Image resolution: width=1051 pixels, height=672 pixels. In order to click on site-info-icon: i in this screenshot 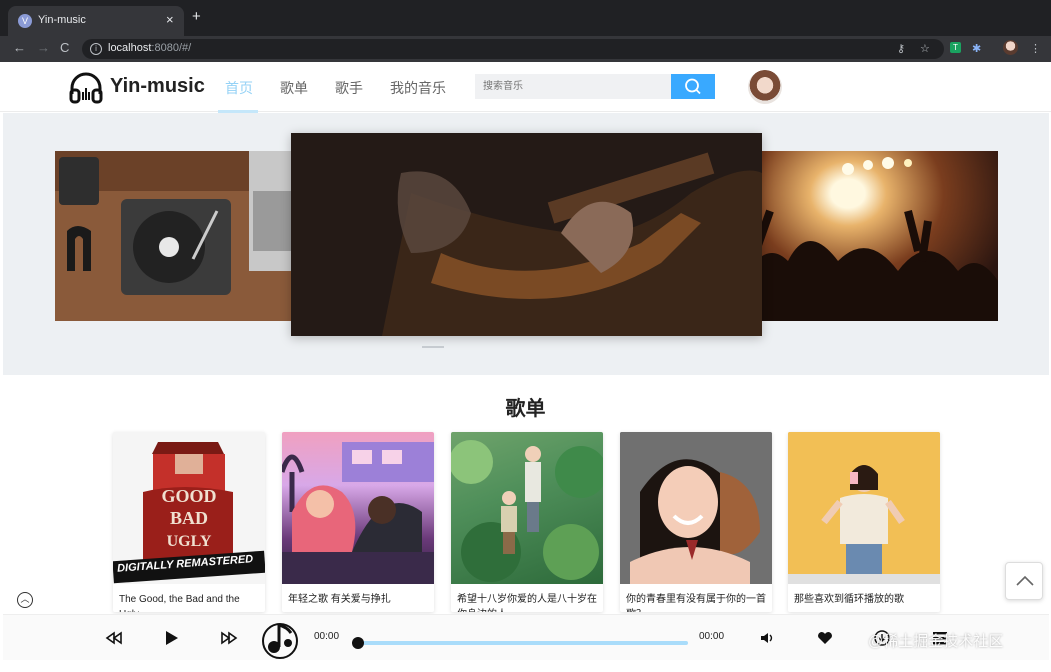, I will do `click(96, 49)`.